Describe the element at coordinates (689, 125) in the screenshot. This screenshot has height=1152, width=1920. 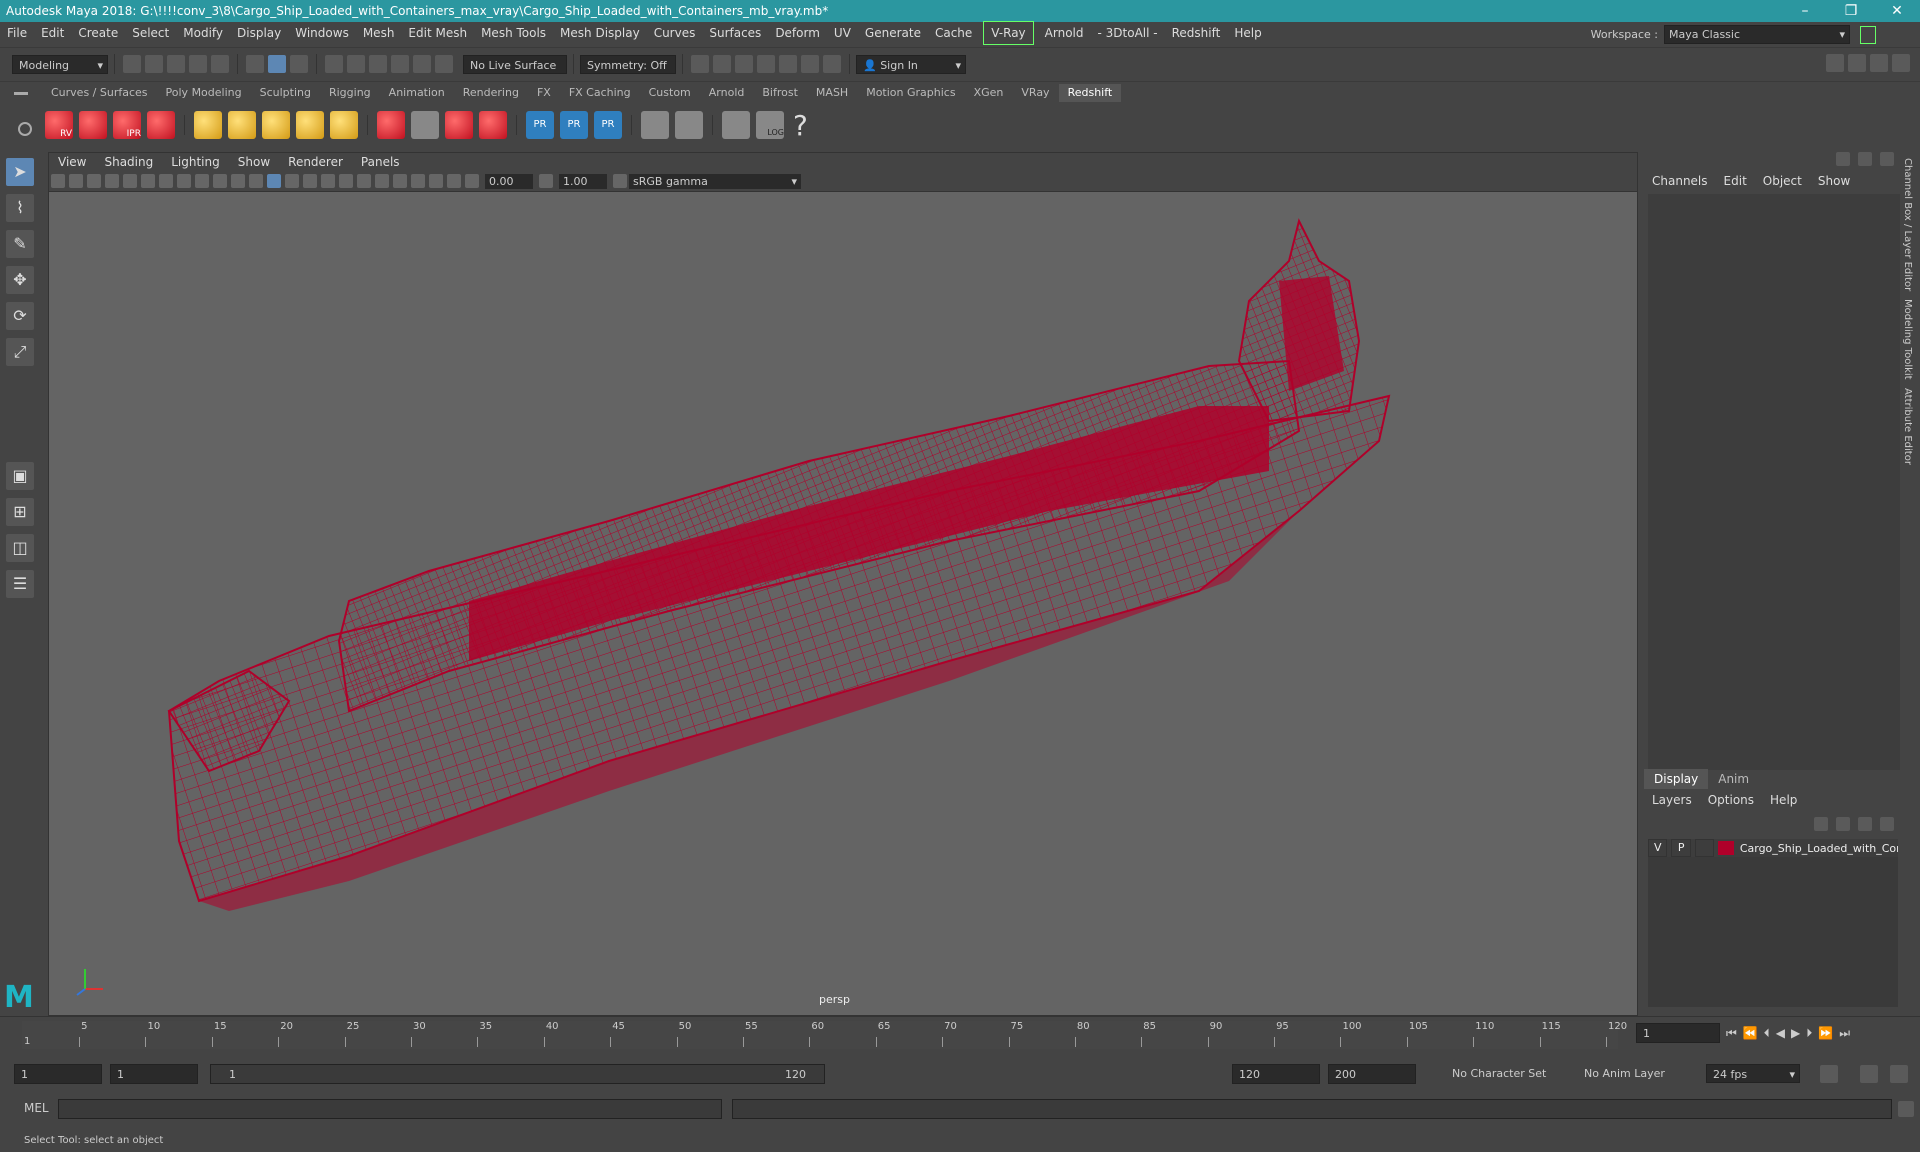
I see `ship-tool-2-icon` at that location.